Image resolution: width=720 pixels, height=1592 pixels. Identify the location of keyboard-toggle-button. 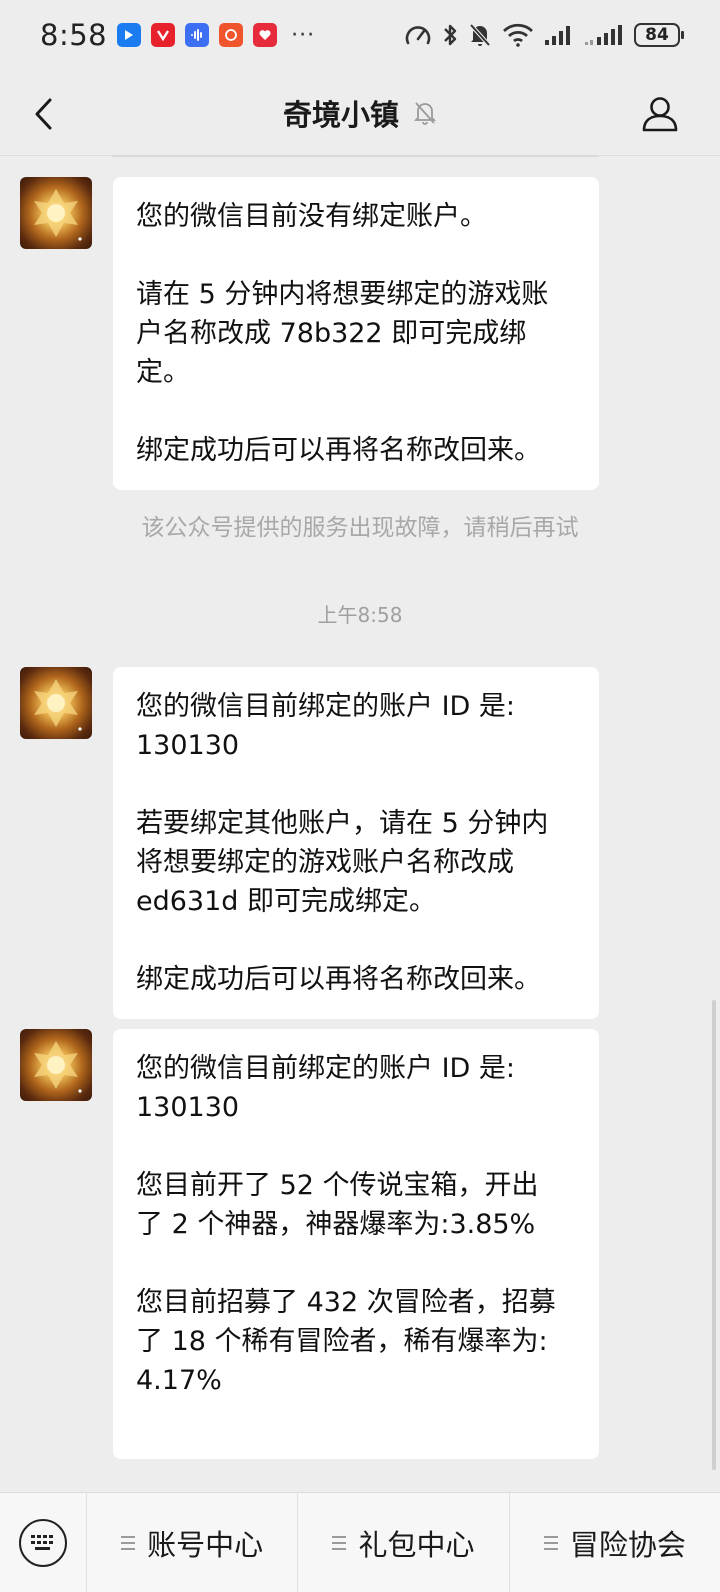
(43, 1542).